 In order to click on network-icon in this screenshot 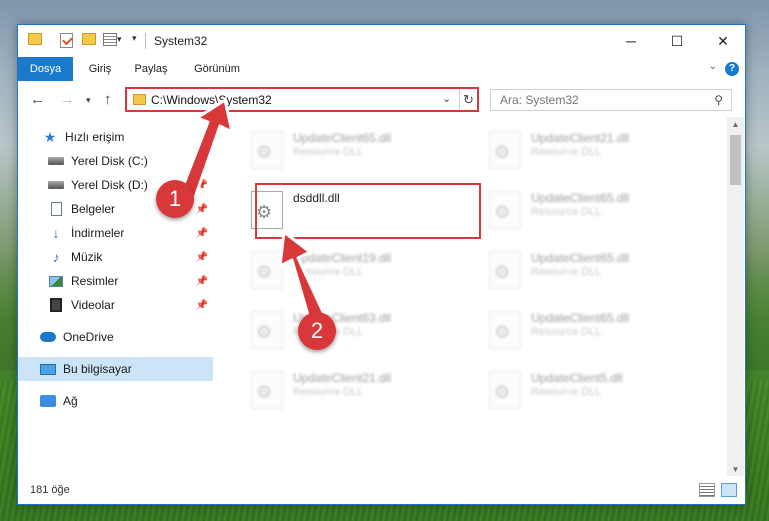, I will do `click(48, 401)`.